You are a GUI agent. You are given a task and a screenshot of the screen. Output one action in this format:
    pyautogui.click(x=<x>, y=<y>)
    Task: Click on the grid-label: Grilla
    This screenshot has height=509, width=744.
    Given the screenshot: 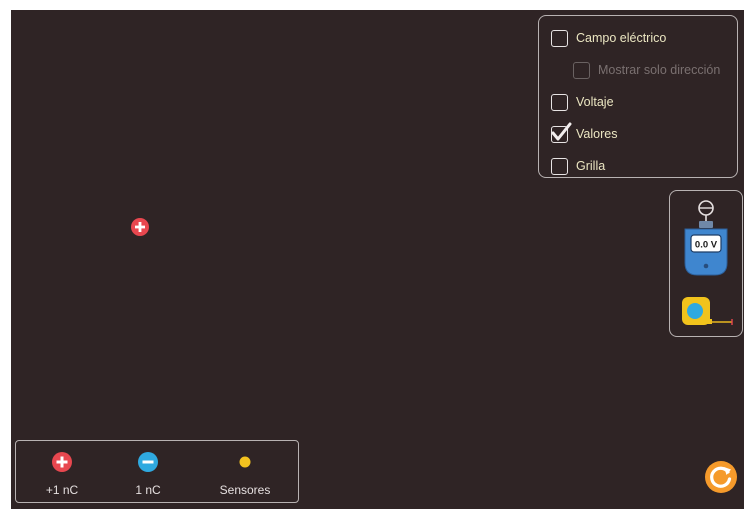 What is the action you would take?
    pyautogui.click(x=591, y=166)
    